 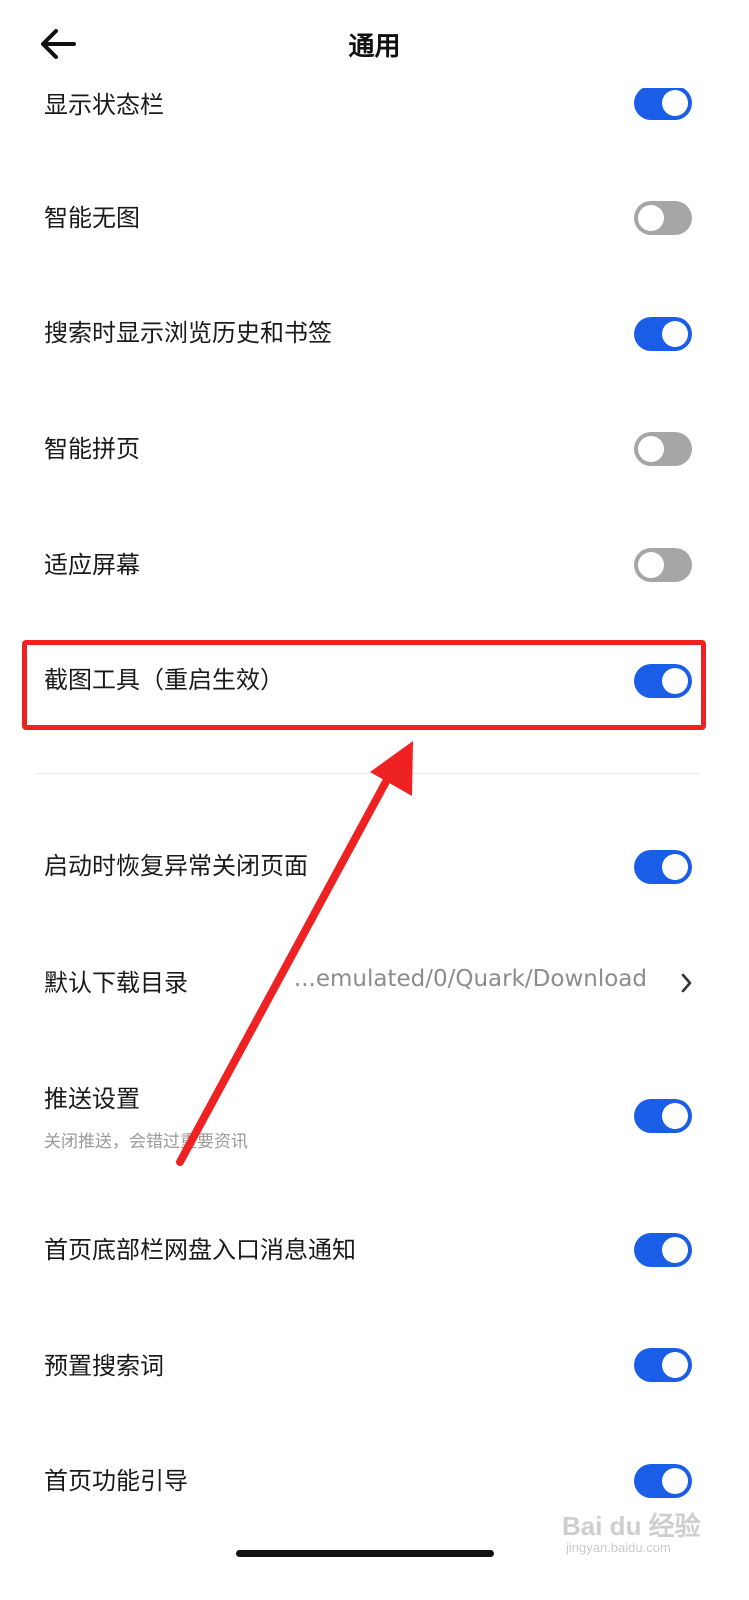 What do you see at coordinates (188, 333) in the screenshot?
I see `setting-label-search-history: 搜索时显示浏览历史和书签` at bounding box center [188, 333].